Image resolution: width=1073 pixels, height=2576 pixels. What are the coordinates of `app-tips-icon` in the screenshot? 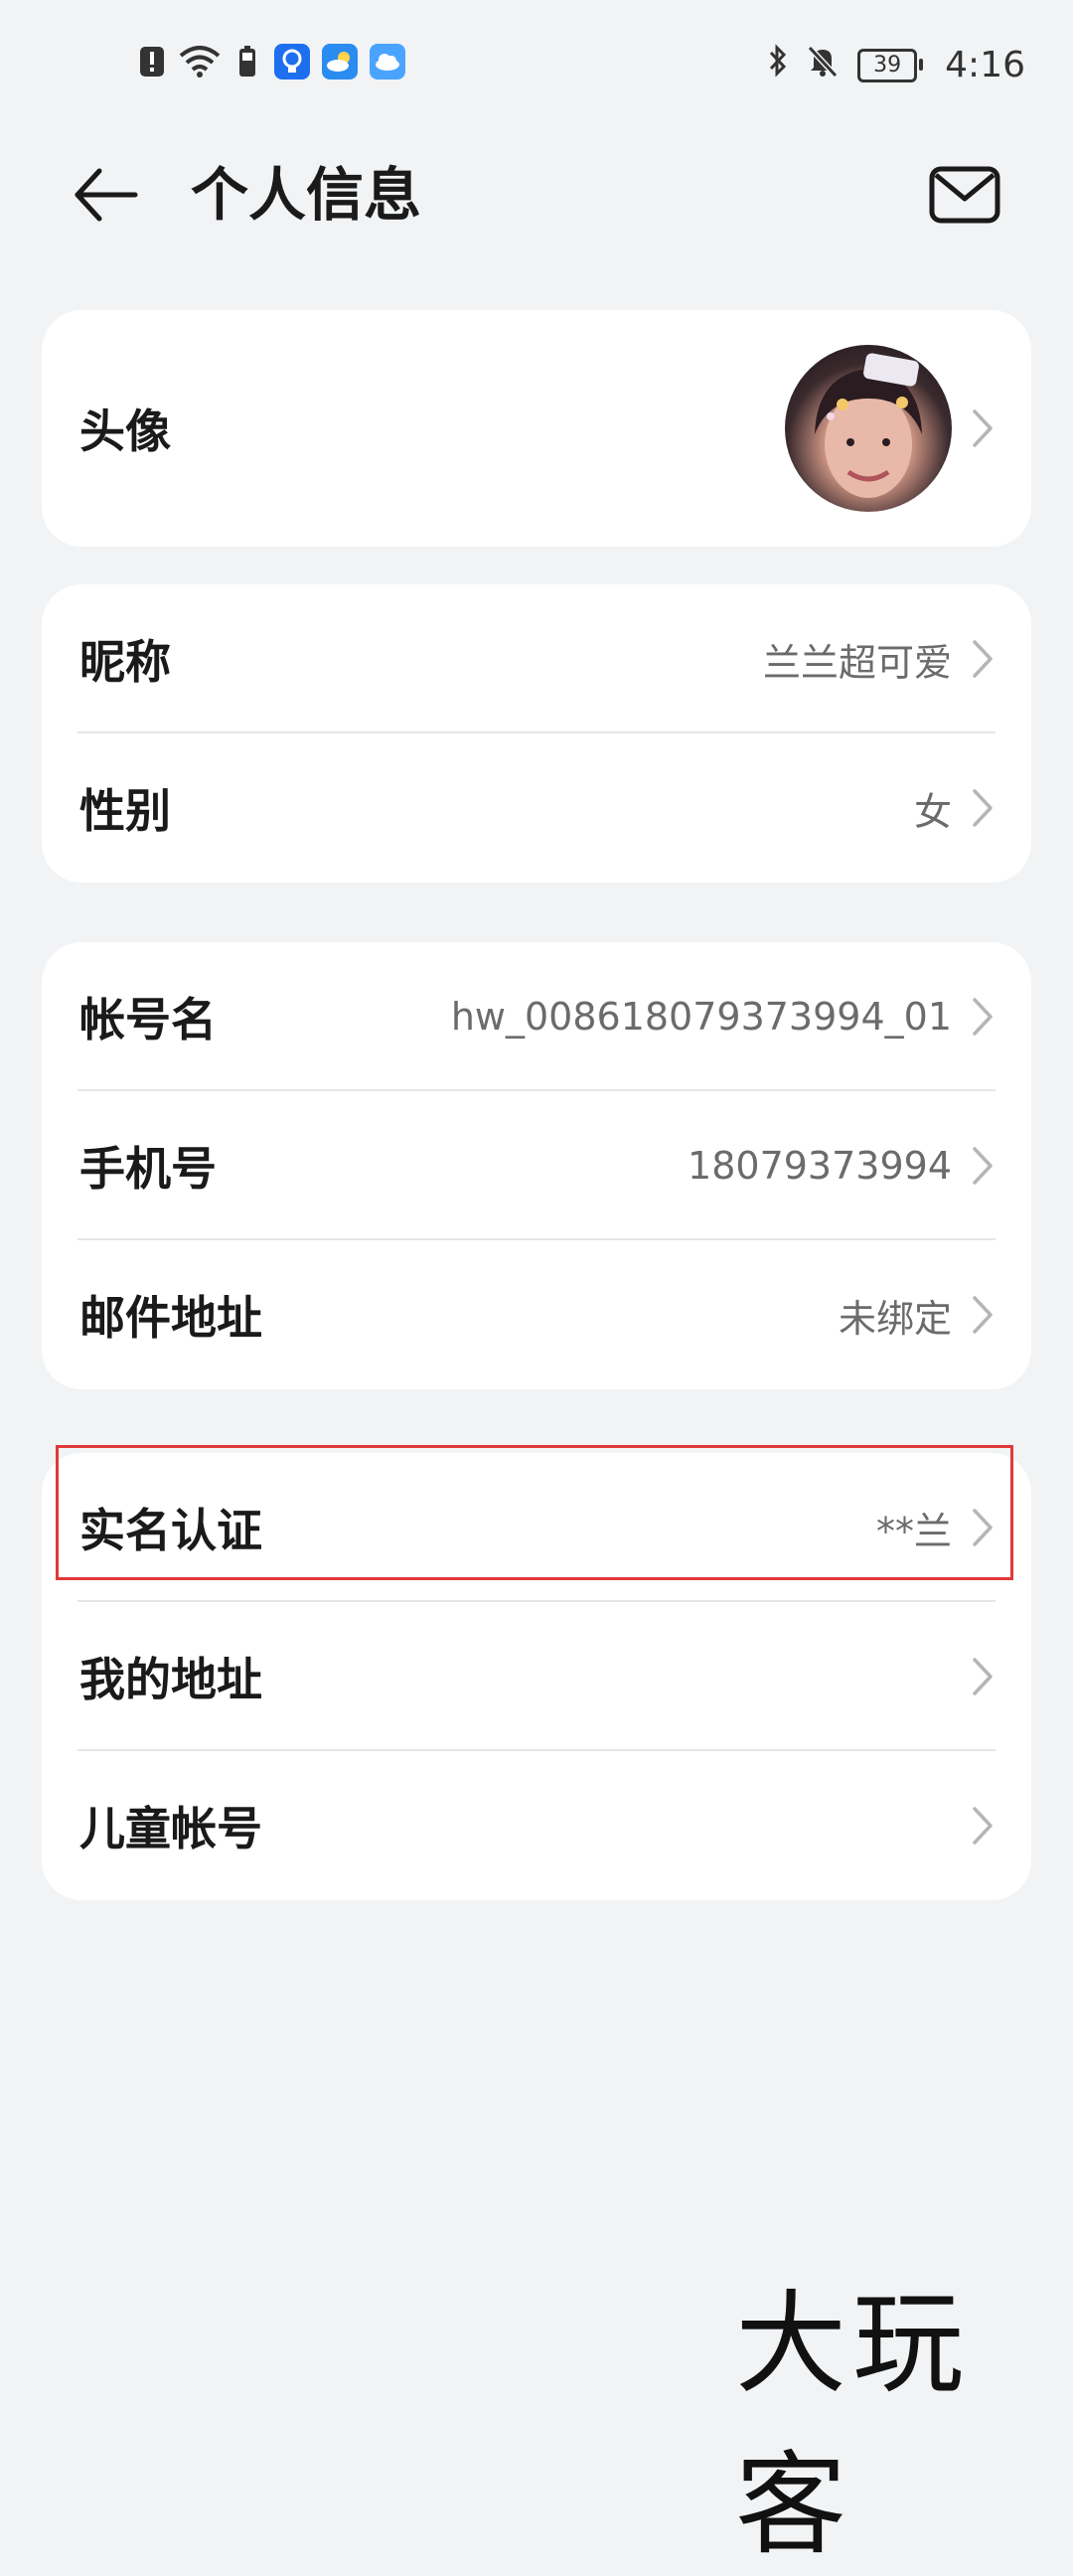 It's located at (292, 62).